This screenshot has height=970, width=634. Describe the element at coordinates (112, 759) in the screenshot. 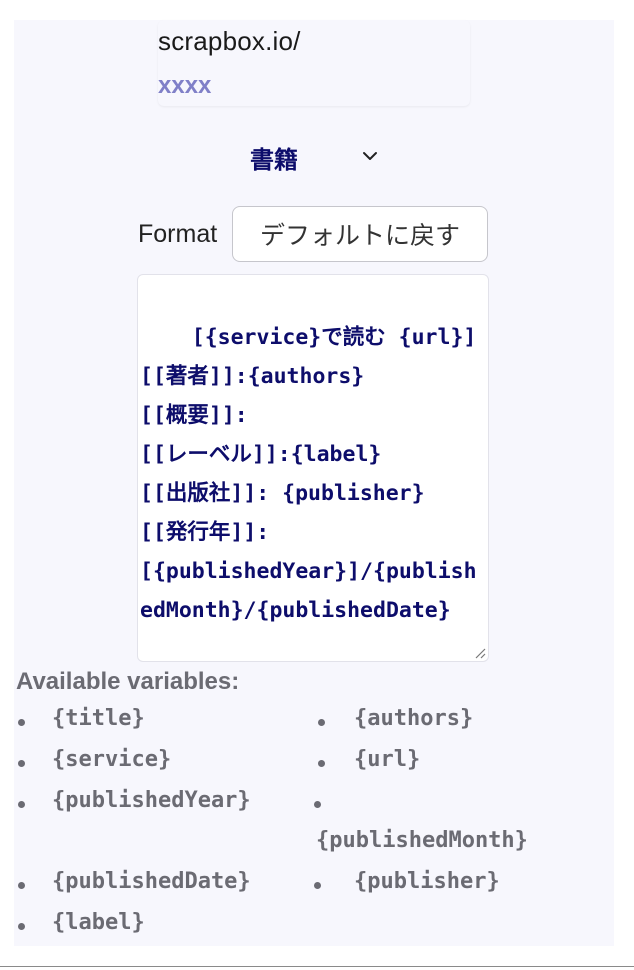

I see `variable-item: {service}` at that location.